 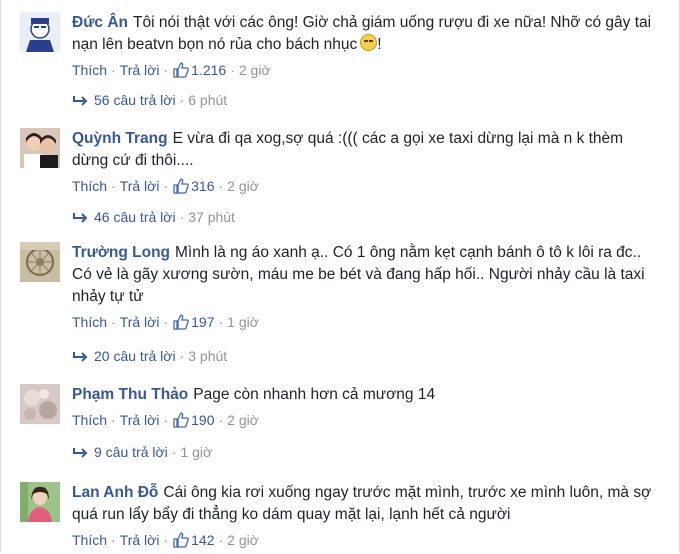 What do you see at coordinates (202, 186) in the screenshot?
I see `like-count: 316` at bounding box center [202, 186].